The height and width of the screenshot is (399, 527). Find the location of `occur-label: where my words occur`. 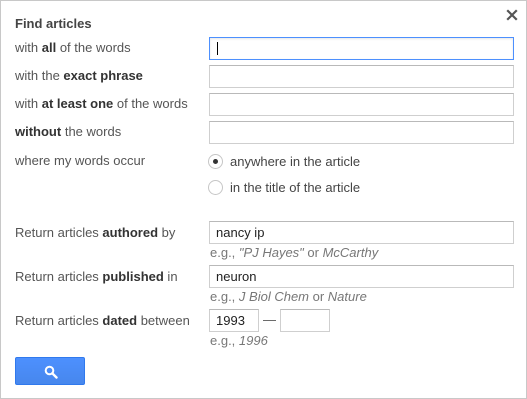

occur-label: where my words occur is located at coordinates (80, 160).